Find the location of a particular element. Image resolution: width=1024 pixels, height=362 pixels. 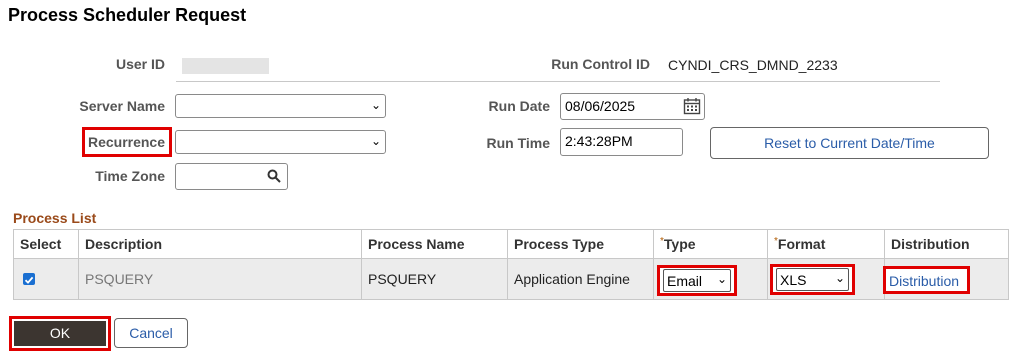

select-checkbox is located at coordinates (29, 279).